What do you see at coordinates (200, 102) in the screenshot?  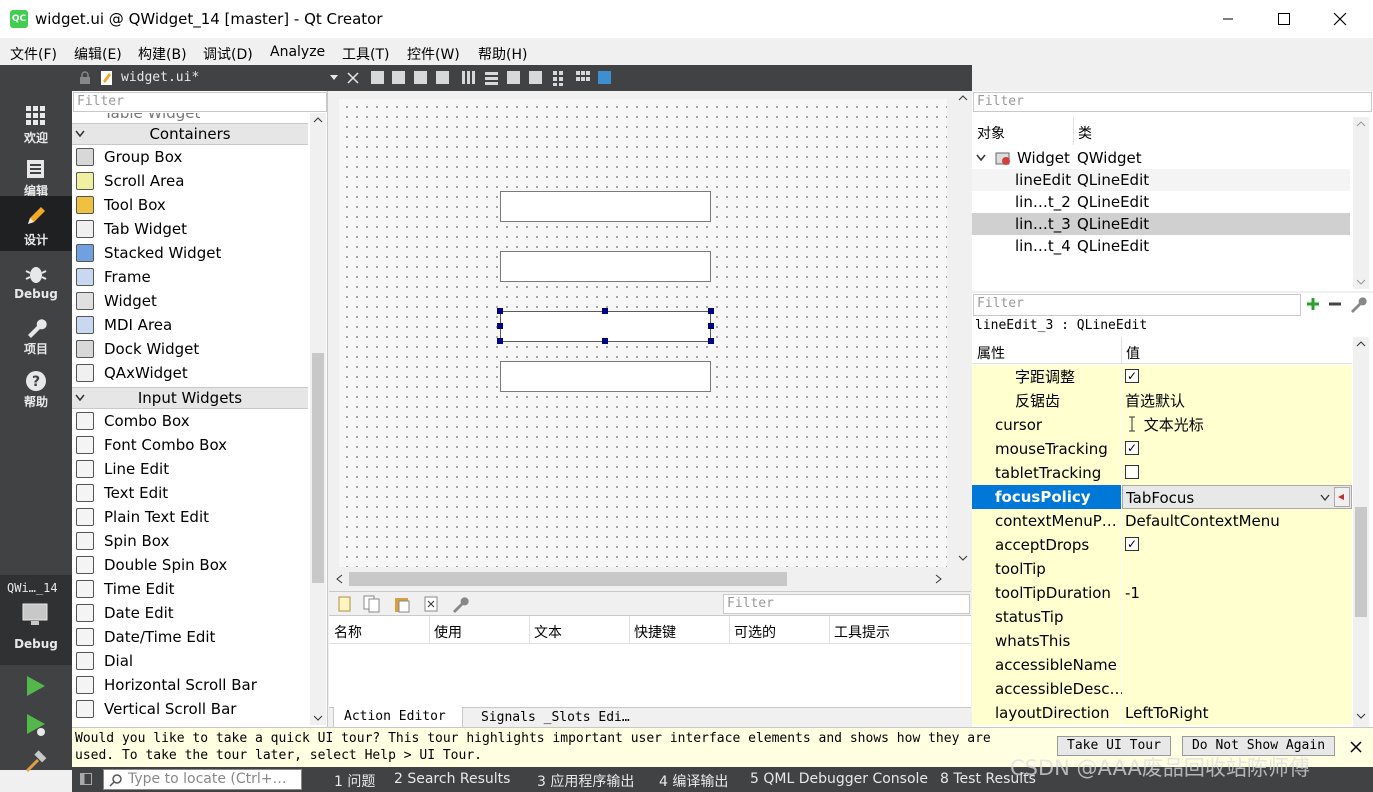 I see `widget-box-filter: Filter` at bounding box center [200, 102].